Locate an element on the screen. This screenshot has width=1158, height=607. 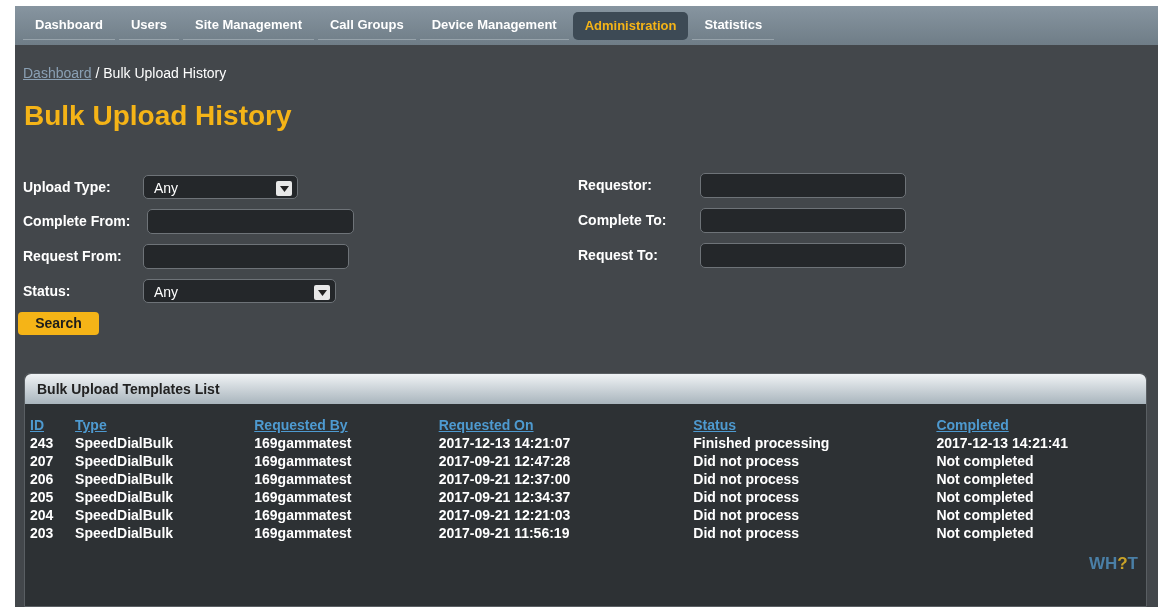
column-header: Requested On is located at coordinates (486, 425).